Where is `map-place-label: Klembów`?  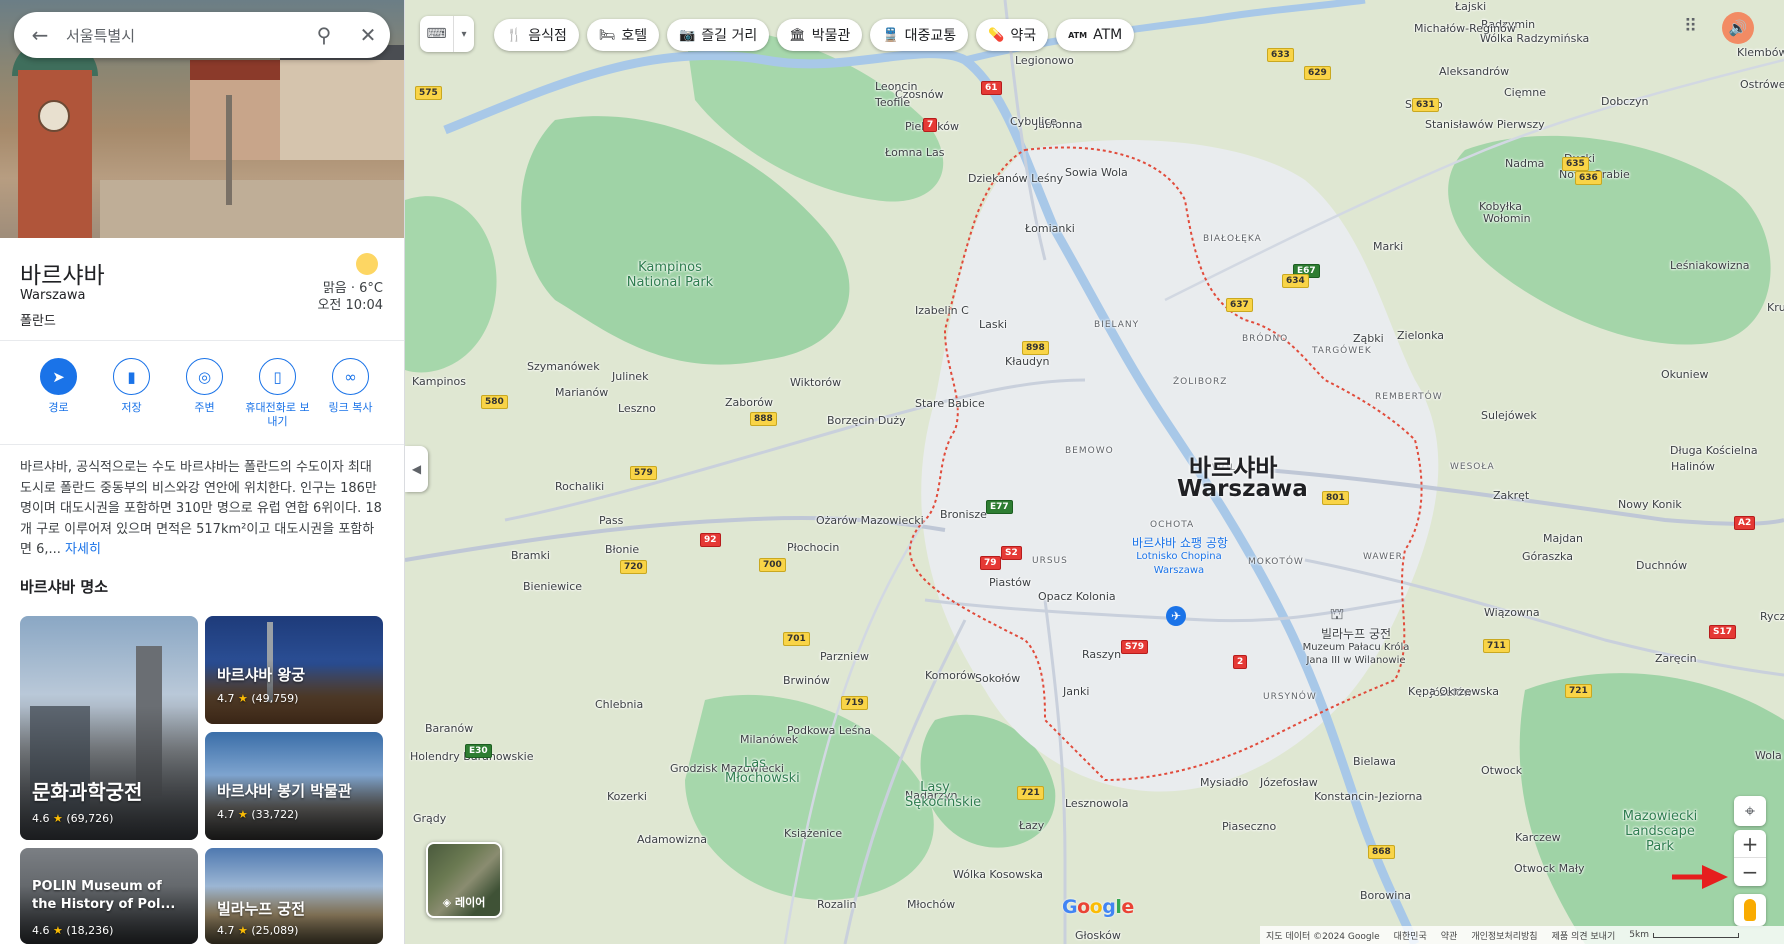
map-place-label: Klembów is located at coordinates (1760, 52).